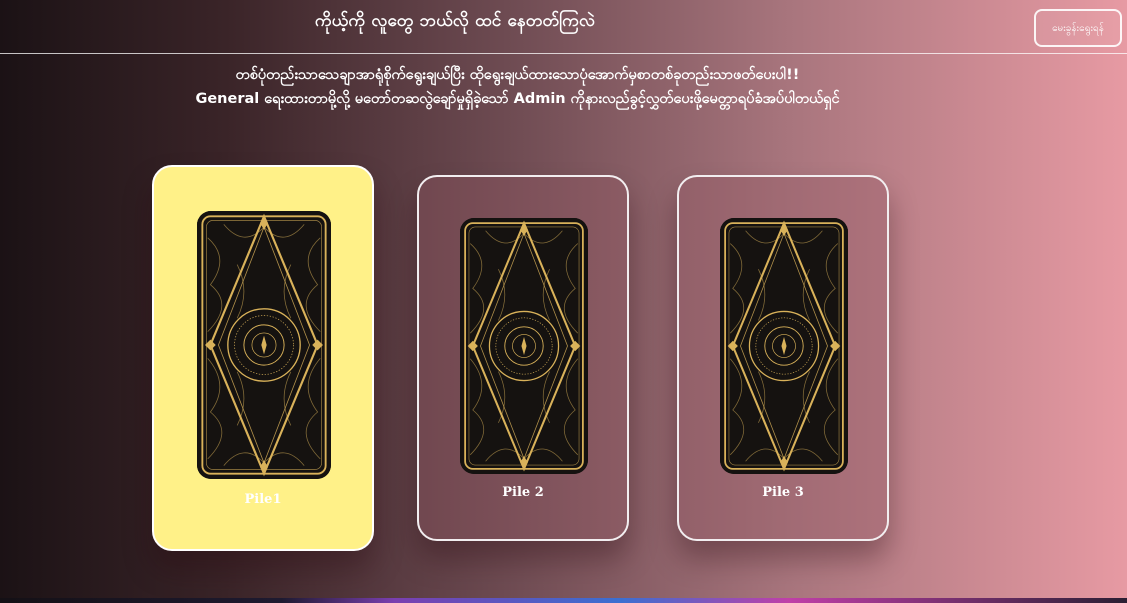  Describe the element at coordinates (563, 600) in the screenshot. I see `bottom-accent-strip` at that location.